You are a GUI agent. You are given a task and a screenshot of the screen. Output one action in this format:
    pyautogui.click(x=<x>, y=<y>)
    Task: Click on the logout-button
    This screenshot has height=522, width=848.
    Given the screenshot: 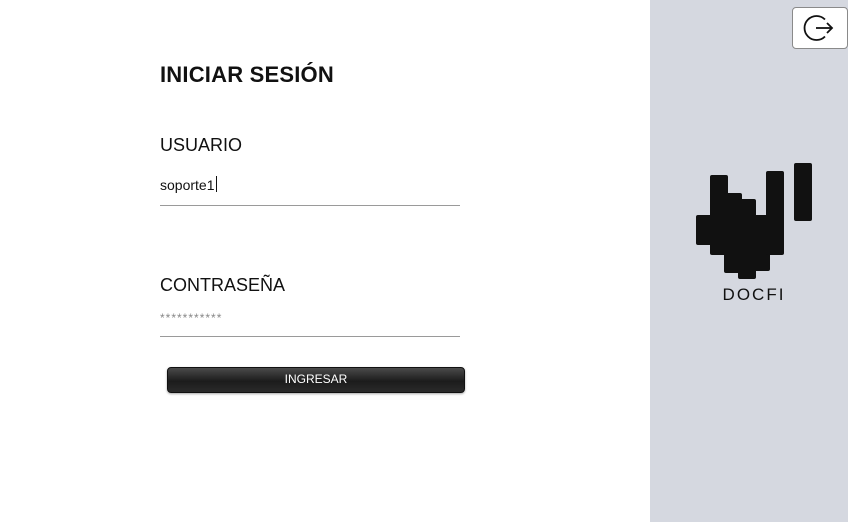 What is the action you would take?
    pyautogui.click(x=820, y=28)
    